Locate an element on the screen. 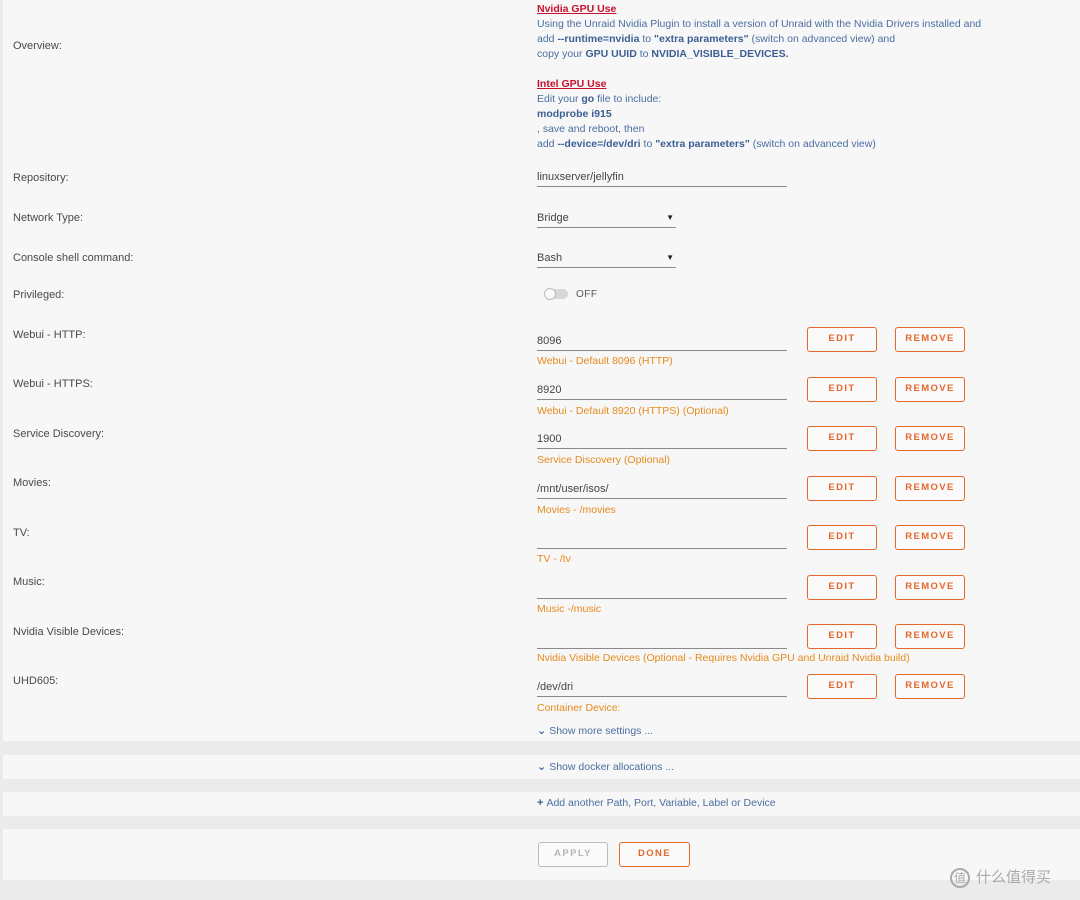  config-label: Webui - HTTP: is located at coordinates (49, 335).